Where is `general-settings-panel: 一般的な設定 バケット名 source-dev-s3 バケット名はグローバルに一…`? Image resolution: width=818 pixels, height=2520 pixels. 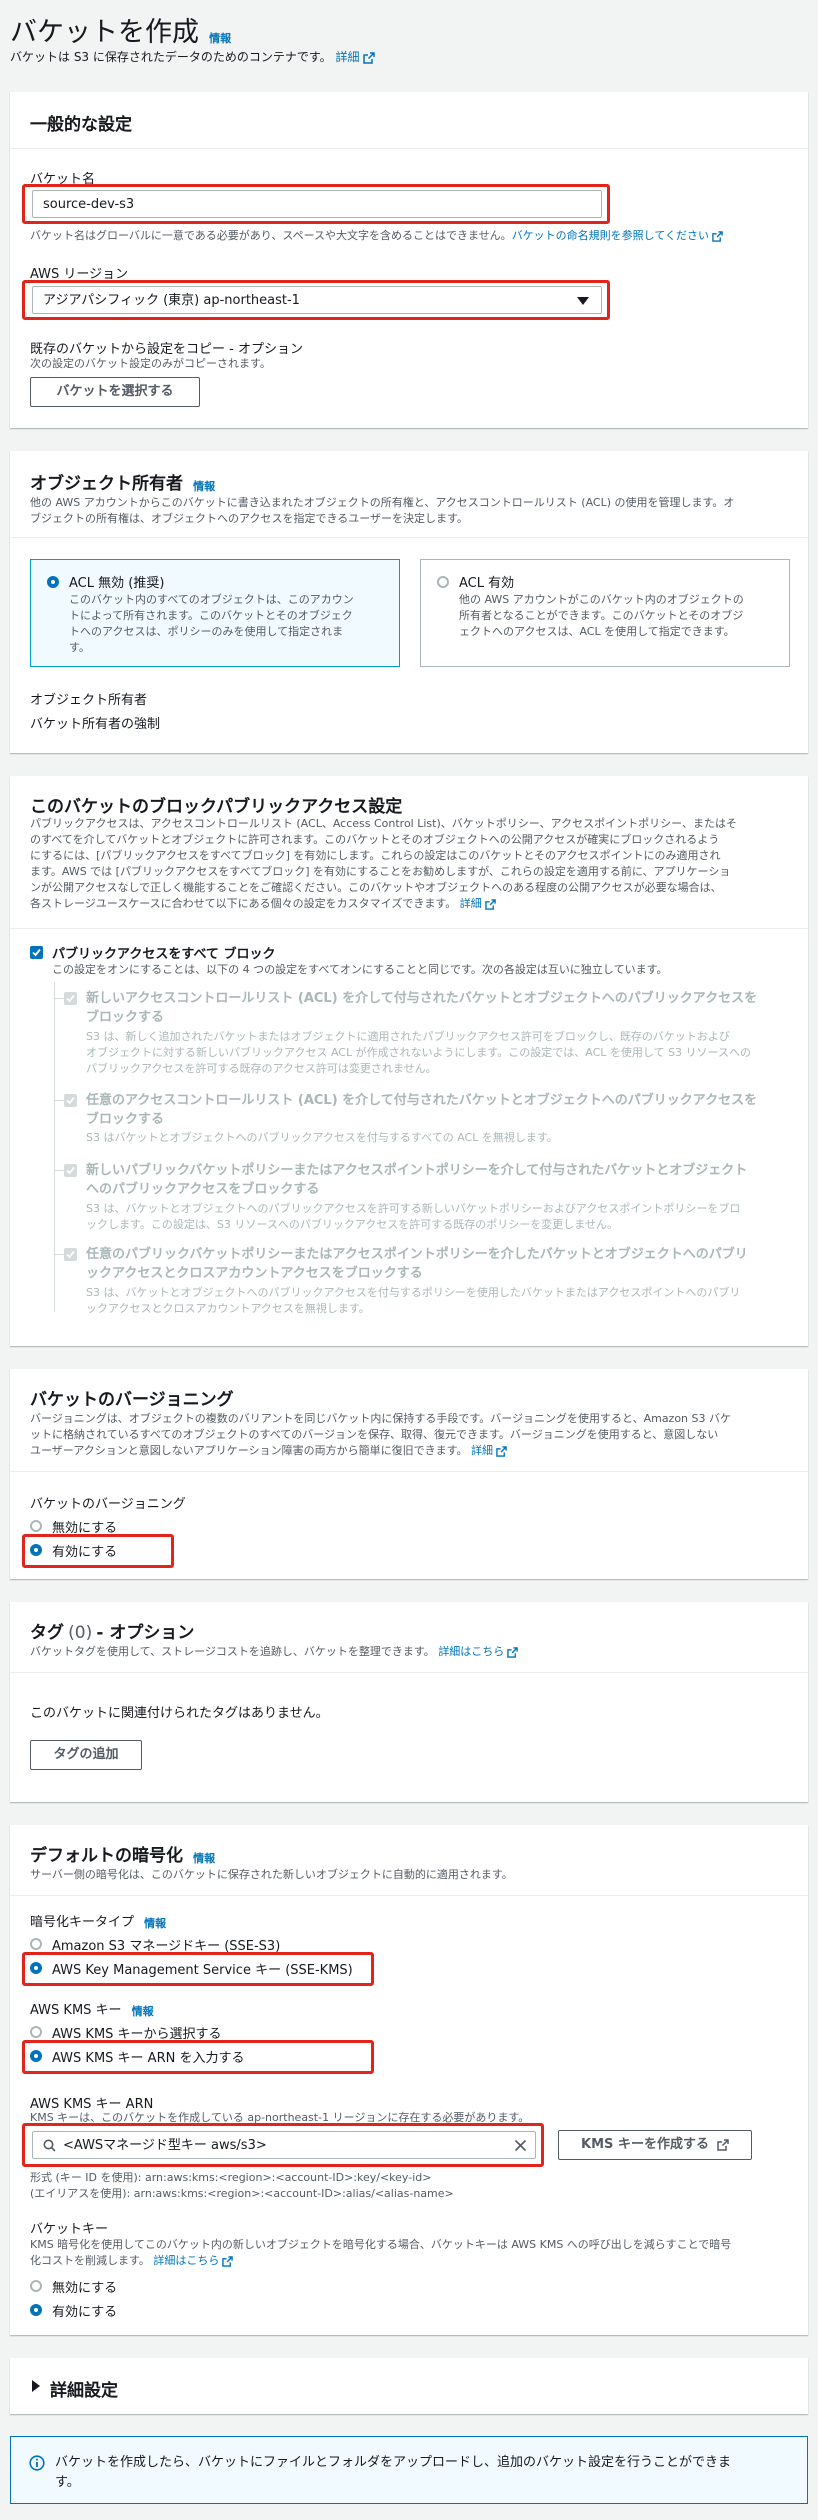
general-settings-panel: 一般的な設定 バケット名 source-dev-s3 バケット名はグローバルに一… is located at coordinates (409, 260).